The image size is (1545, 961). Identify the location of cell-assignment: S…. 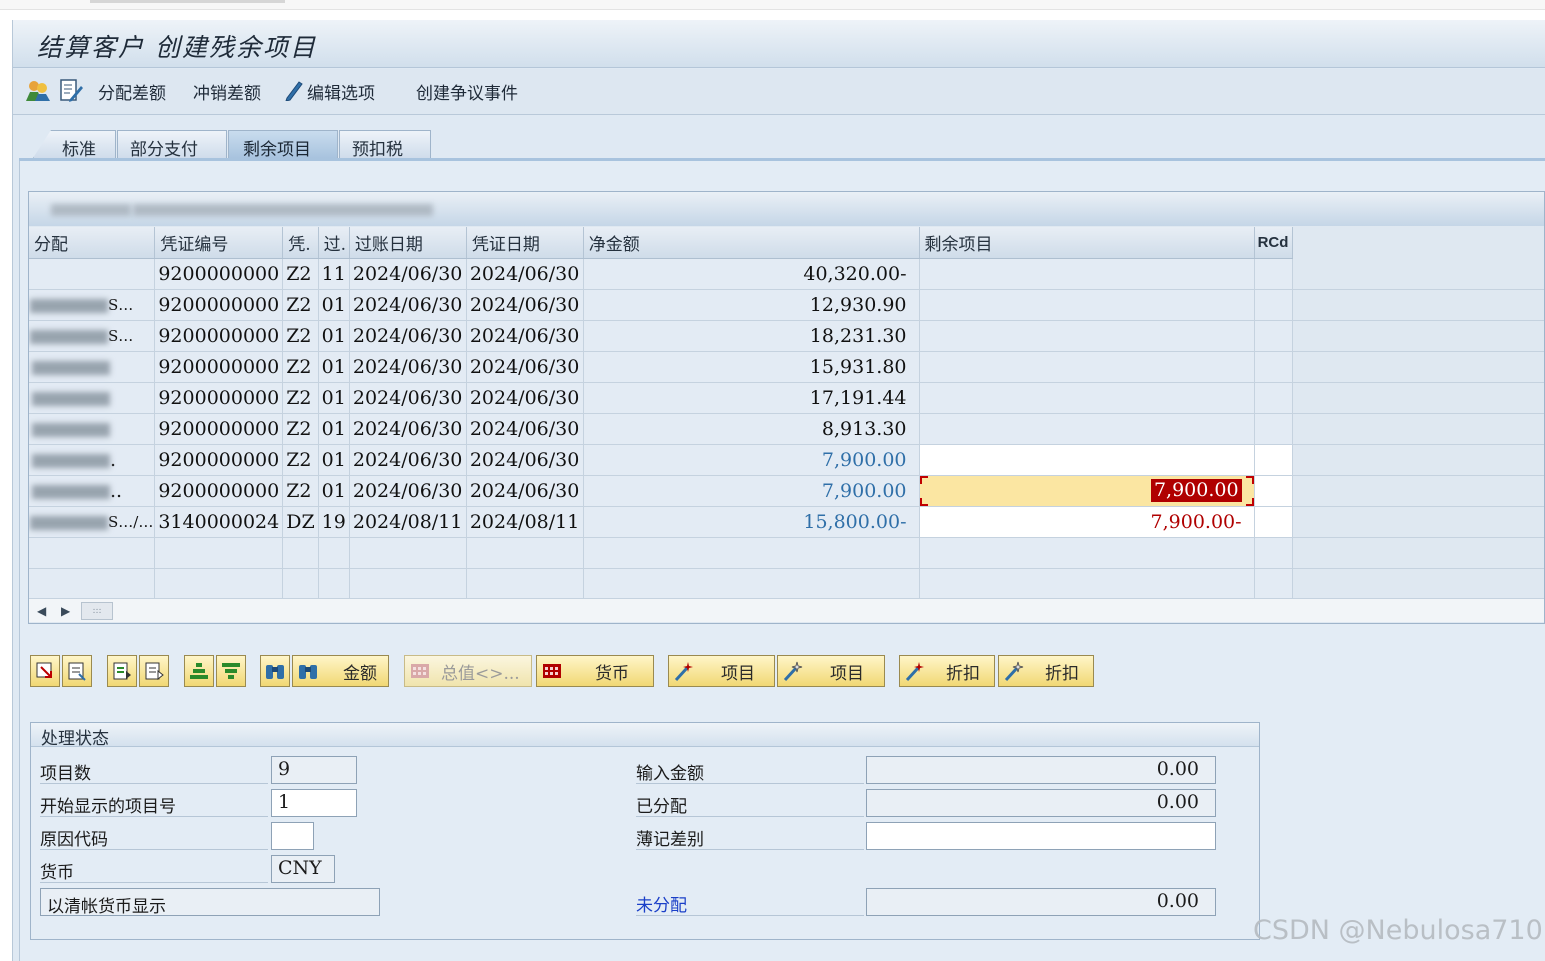
(92, 305).